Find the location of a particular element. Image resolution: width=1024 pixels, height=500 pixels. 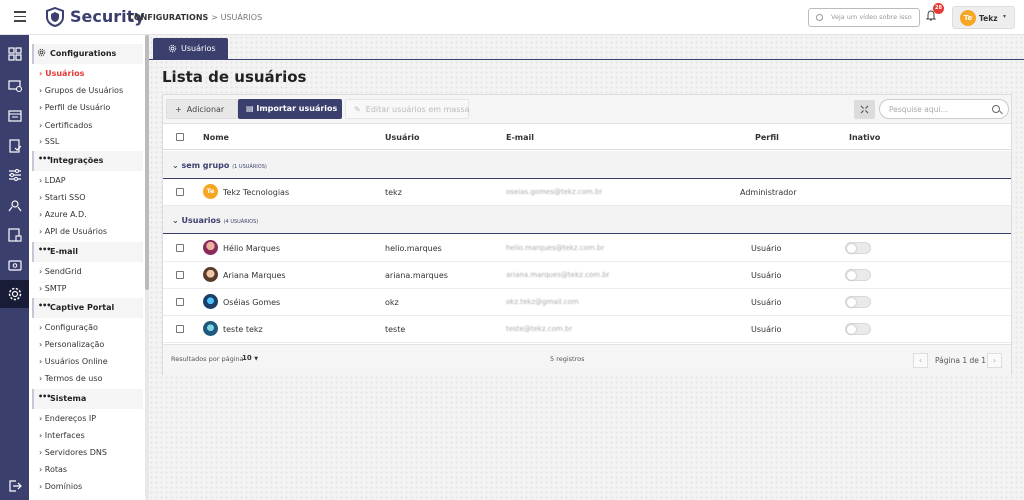

dashboard-icon is located at coordinates (14, 54).